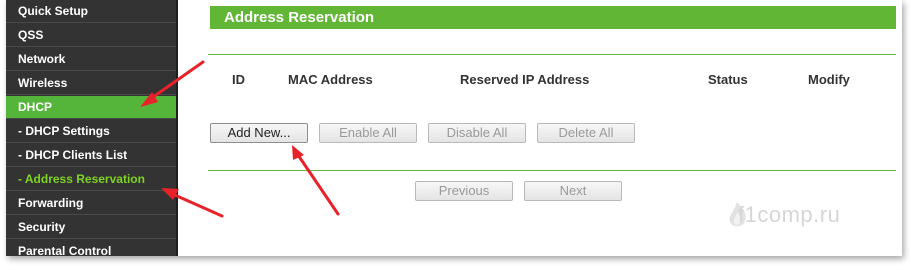 This screenshot has width=910, height=268. What do you see at coordinates (195, 204) in the screenshot?
I see `arrow-to-address-reservation` at bounding box center [195, 204].